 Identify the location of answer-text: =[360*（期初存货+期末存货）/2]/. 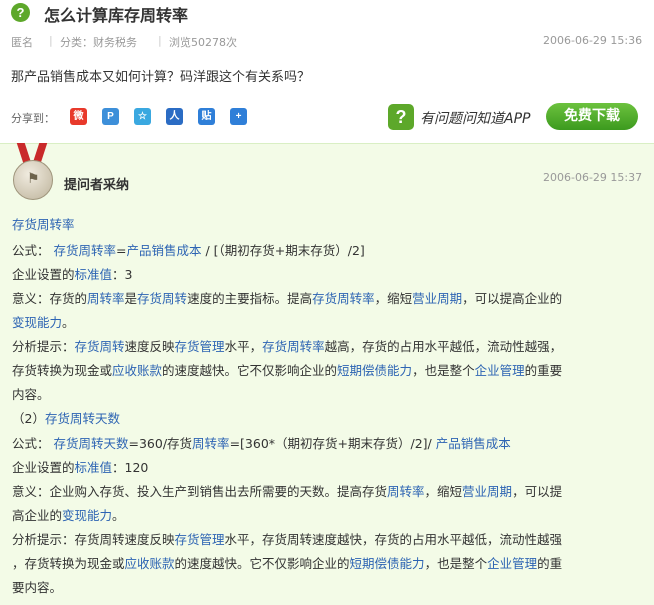
(332, 443).